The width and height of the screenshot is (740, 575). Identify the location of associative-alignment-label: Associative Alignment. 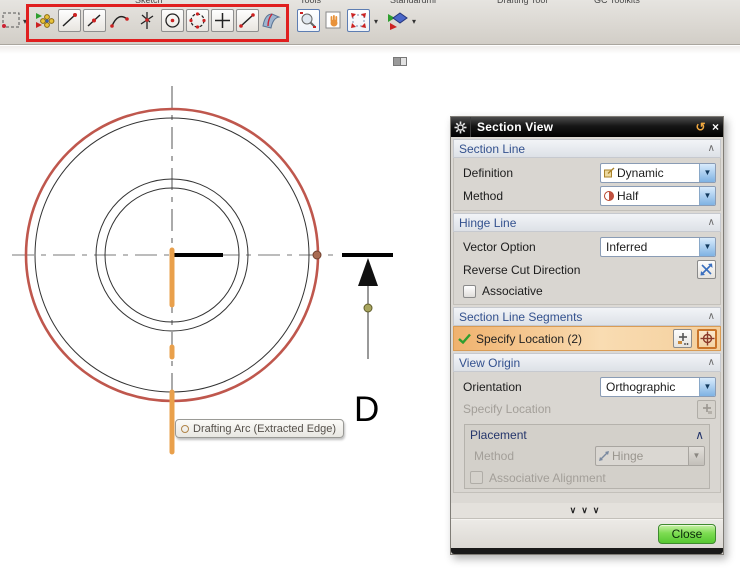
(547, 477).